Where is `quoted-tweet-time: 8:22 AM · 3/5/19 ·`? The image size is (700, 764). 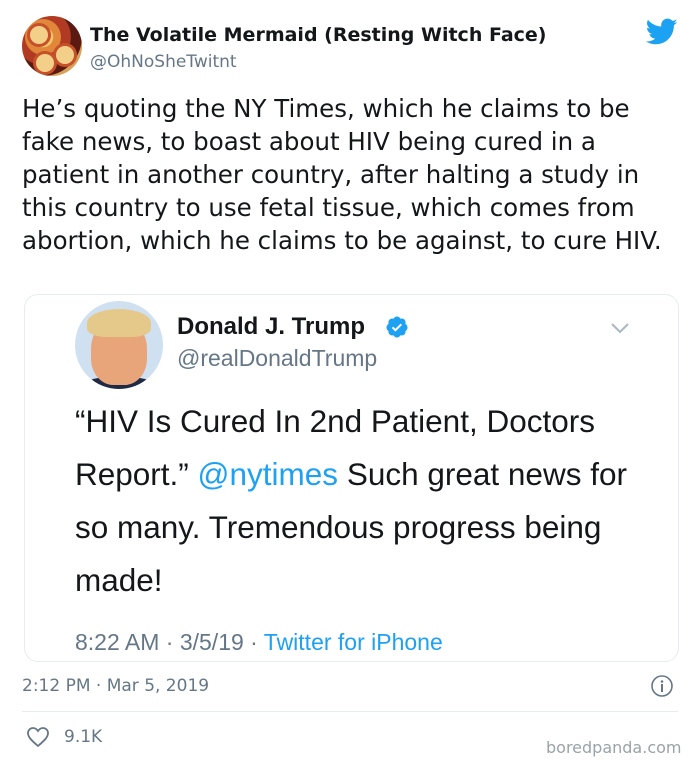
quoted-tweet-time: 8:22 AM · 3/5/19 · is located at coordinates (169, 642).